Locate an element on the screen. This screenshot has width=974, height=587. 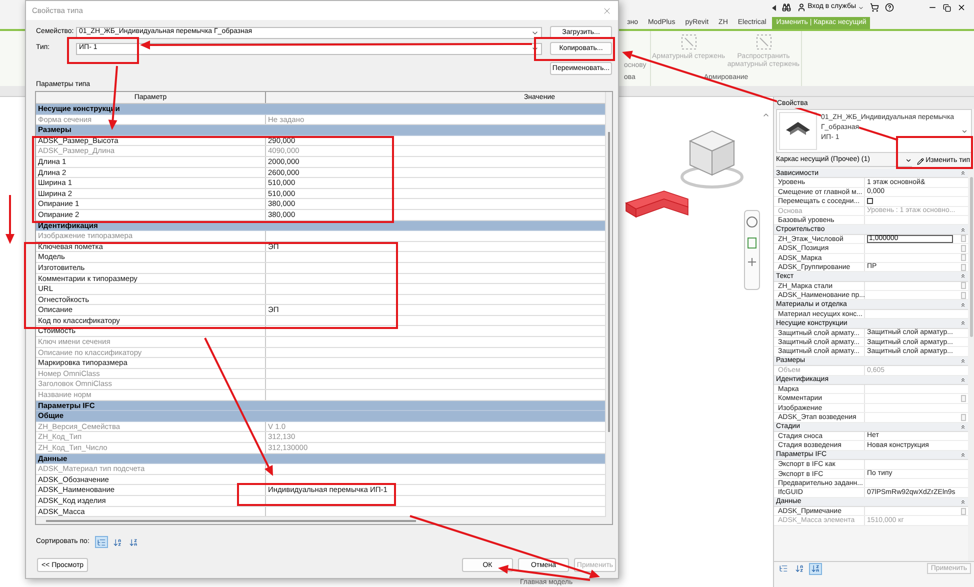
highlight-frame is located at coordinates (103, 50).